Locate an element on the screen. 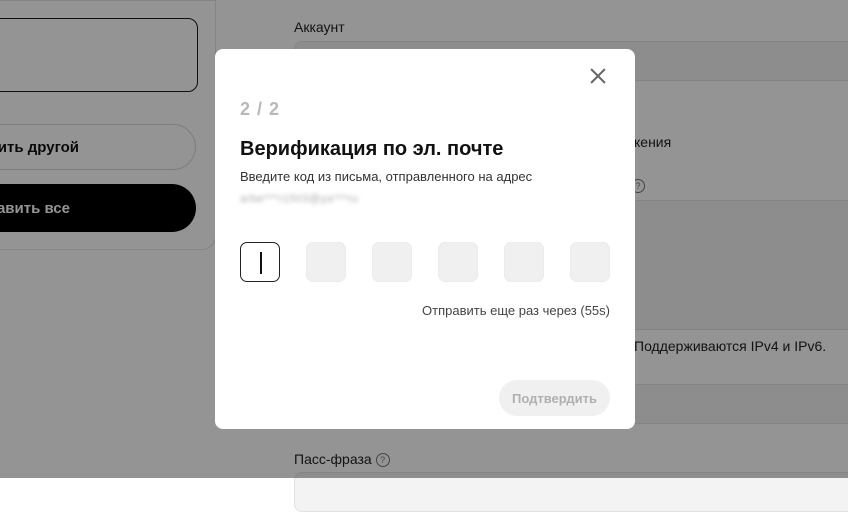  resend-timer: Отправить еще раз через (55s) is located at coordinates (516, 310).